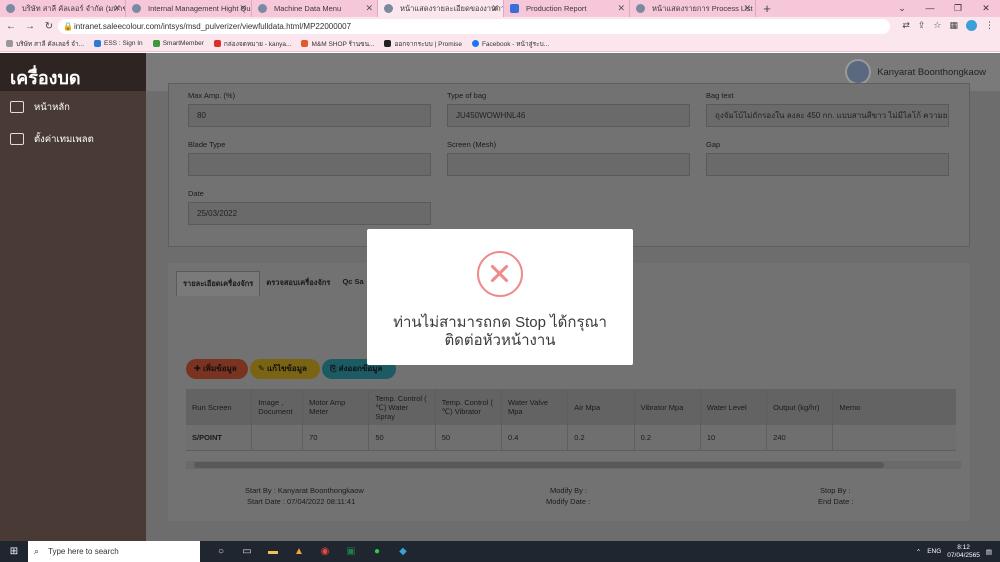  Describe the element at coordinates (49, 26) in the screenshot. I see `reload-icon: ↻` at that location.